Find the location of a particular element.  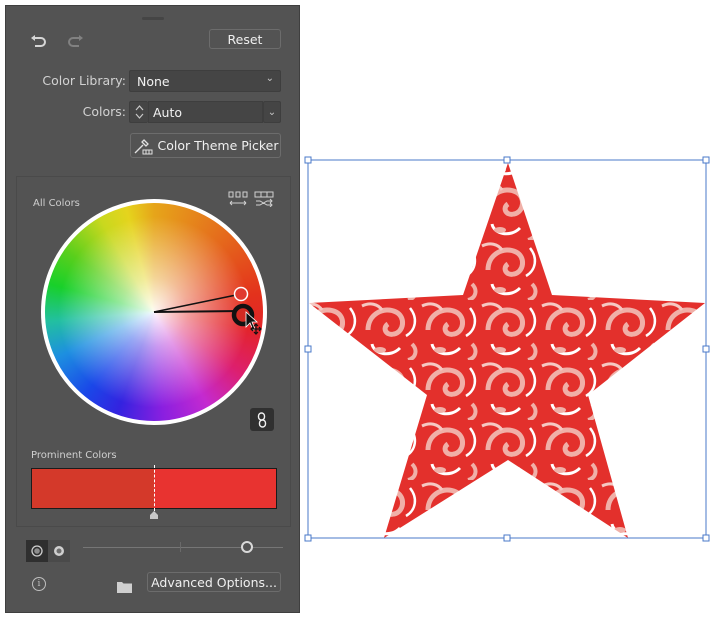

panel-grip is located at coordinates (153, 18).